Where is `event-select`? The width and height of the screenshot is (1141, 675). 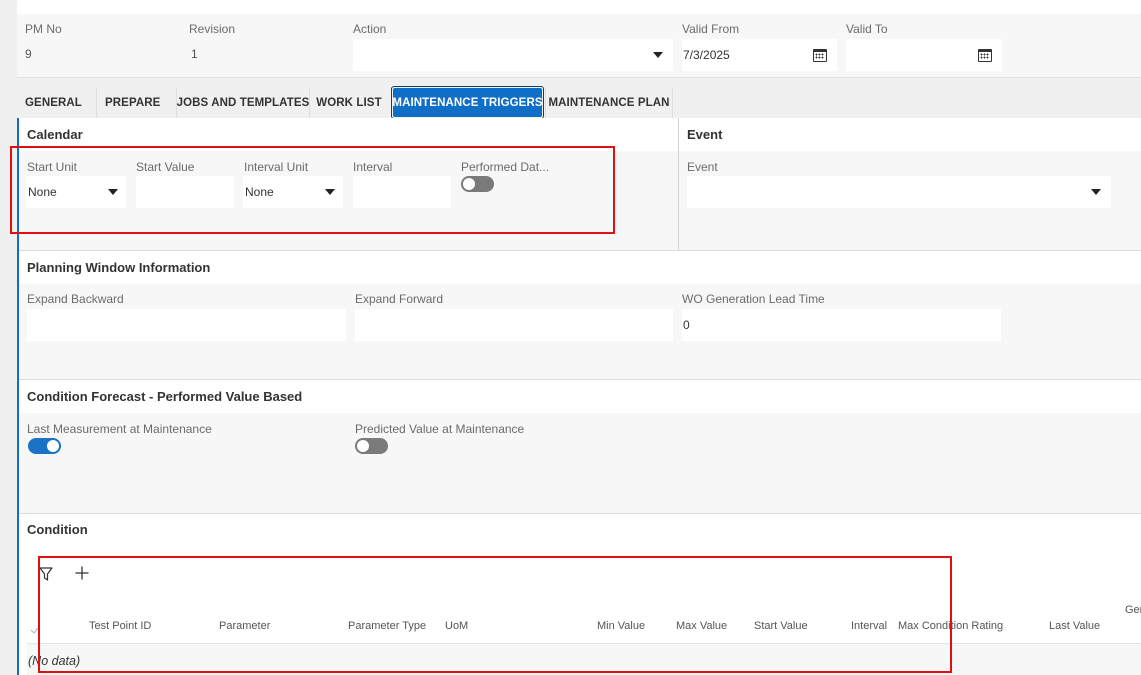 event-select is located at coordinates (899, 192).